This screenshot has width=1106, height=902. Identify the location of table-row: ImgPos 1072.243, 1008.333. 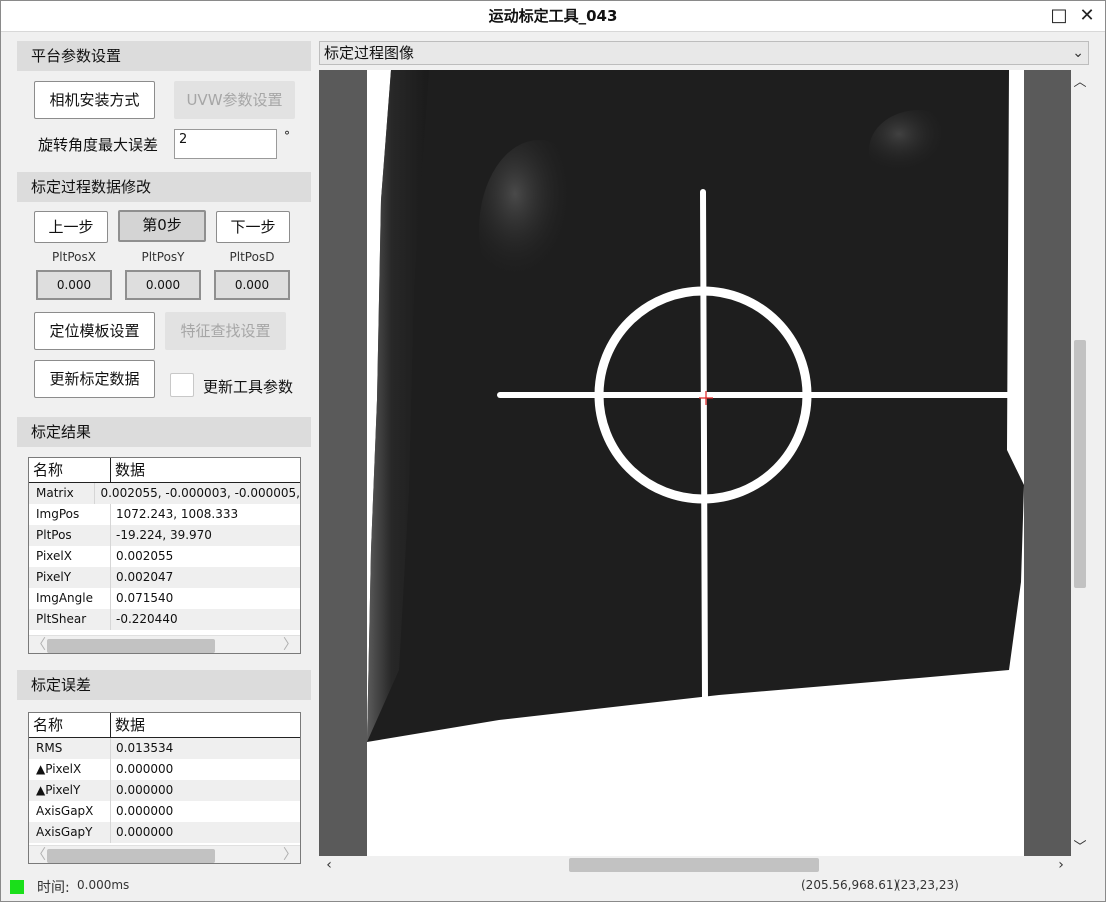
(164, 514).